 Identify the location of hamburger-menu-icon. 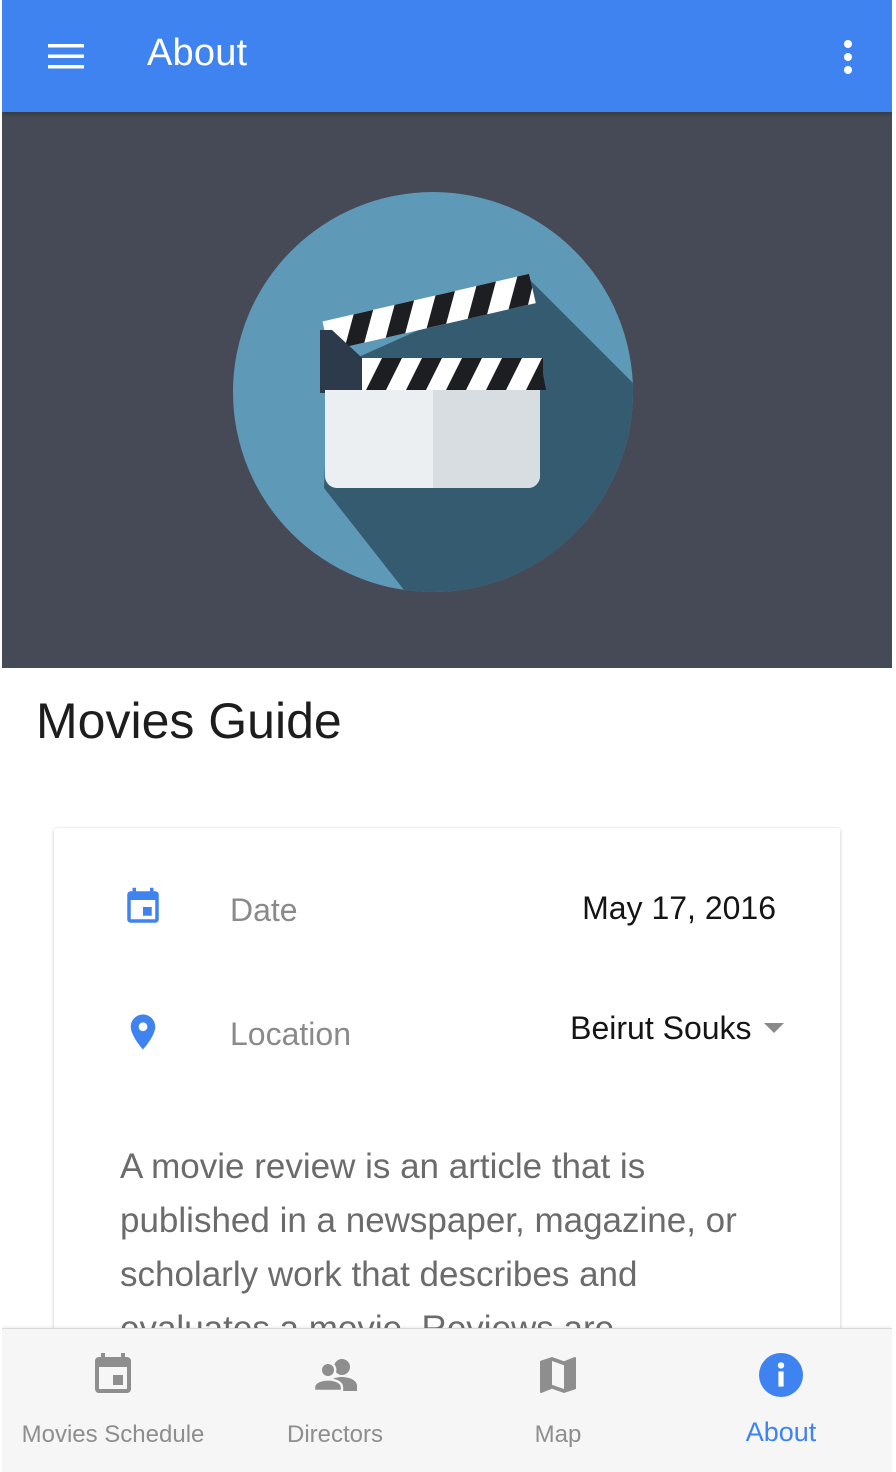
(66, 56).